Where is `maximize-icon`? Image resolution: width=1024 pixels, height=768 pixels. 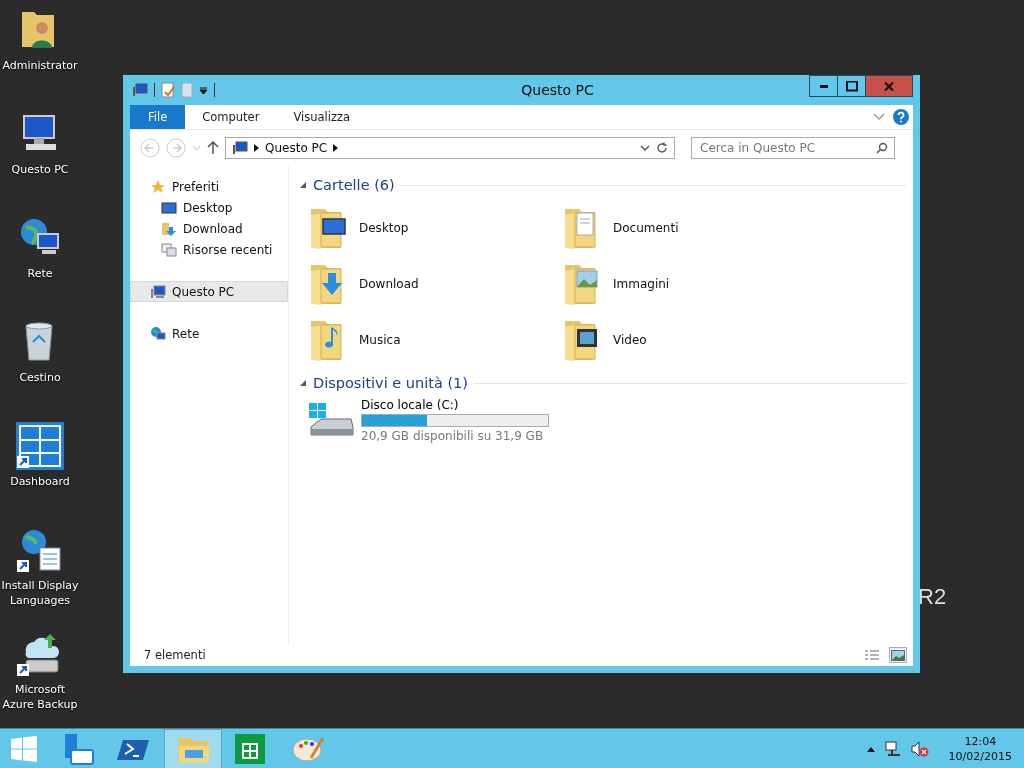 maximize-icon is located at coordinates (851, 86).